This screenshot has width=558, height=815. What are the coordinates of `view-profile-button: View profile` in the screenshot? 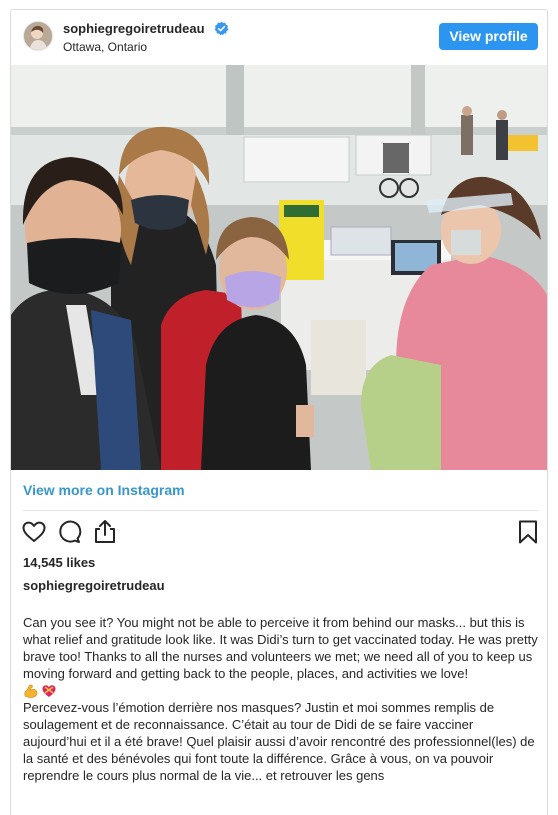 It's located at (488, 36).